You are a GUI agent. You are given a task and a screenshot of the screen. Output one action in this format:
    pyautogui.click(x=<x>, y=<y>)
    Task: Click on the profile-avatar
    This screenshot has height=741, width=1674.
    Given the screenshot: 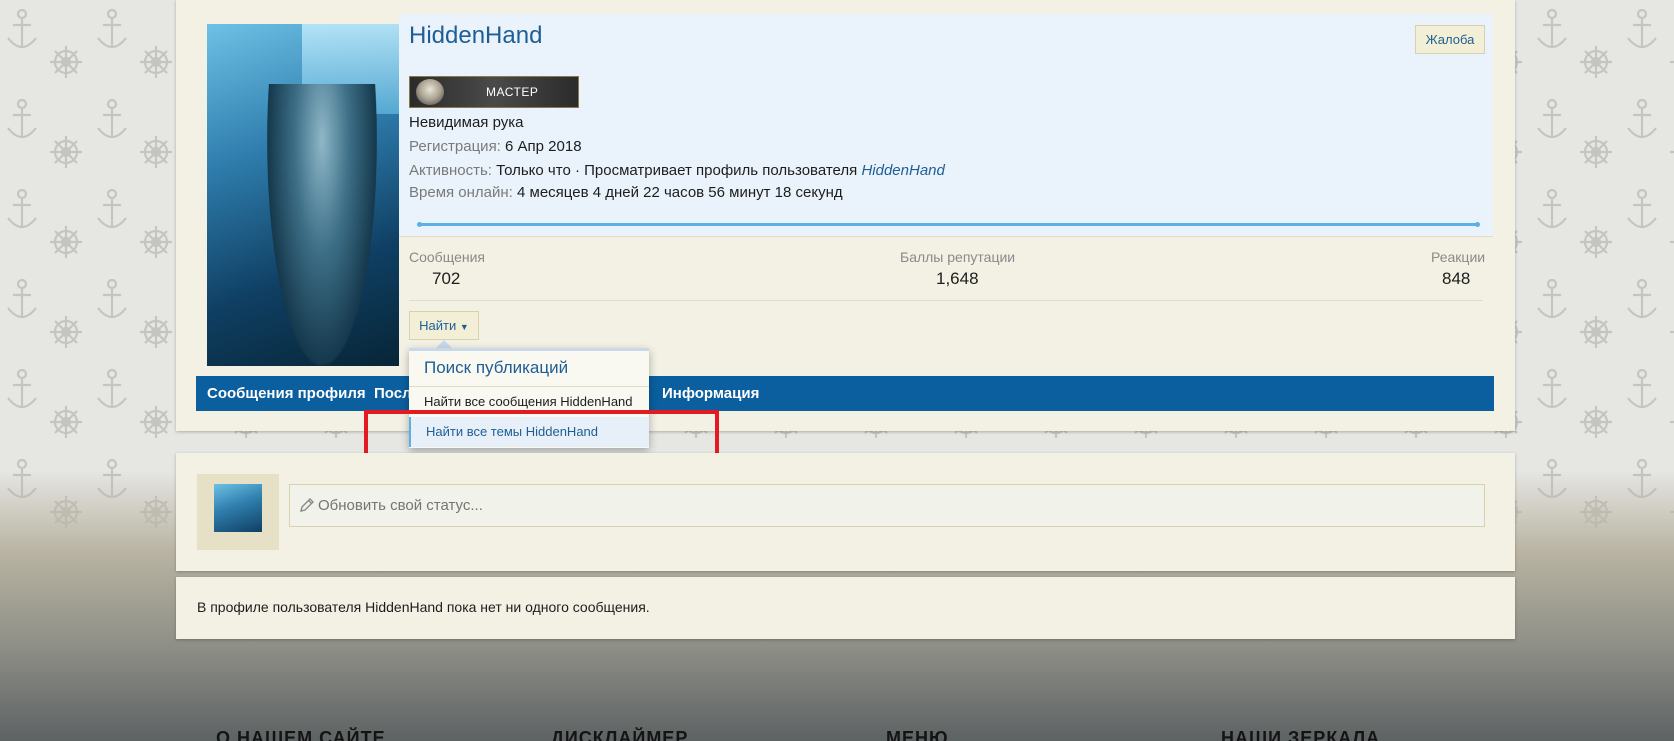 What is the action you would take?
    pyautogui.click(x=303, y=195)
    